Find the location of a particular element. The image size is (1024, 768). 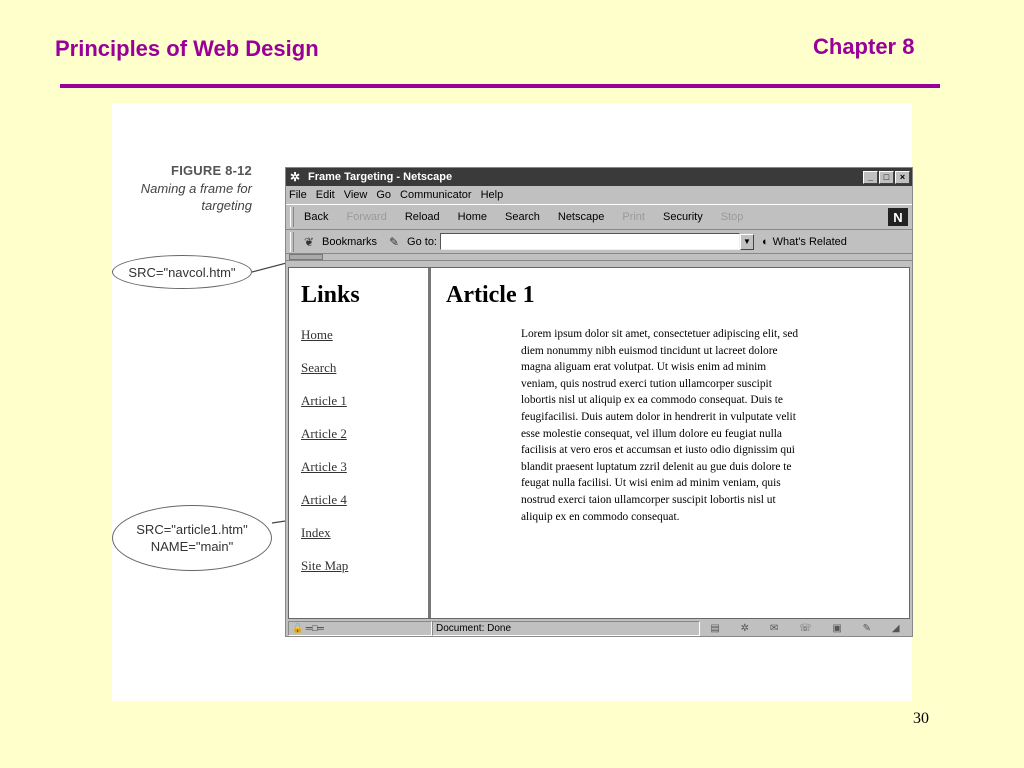

page-number: 30 is located at coordinates (921, 718).